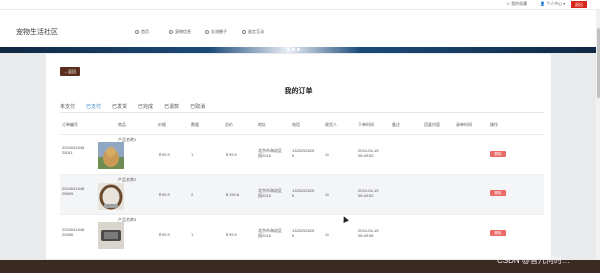  I want to click on back-button: ←返回, so click(70, 71).